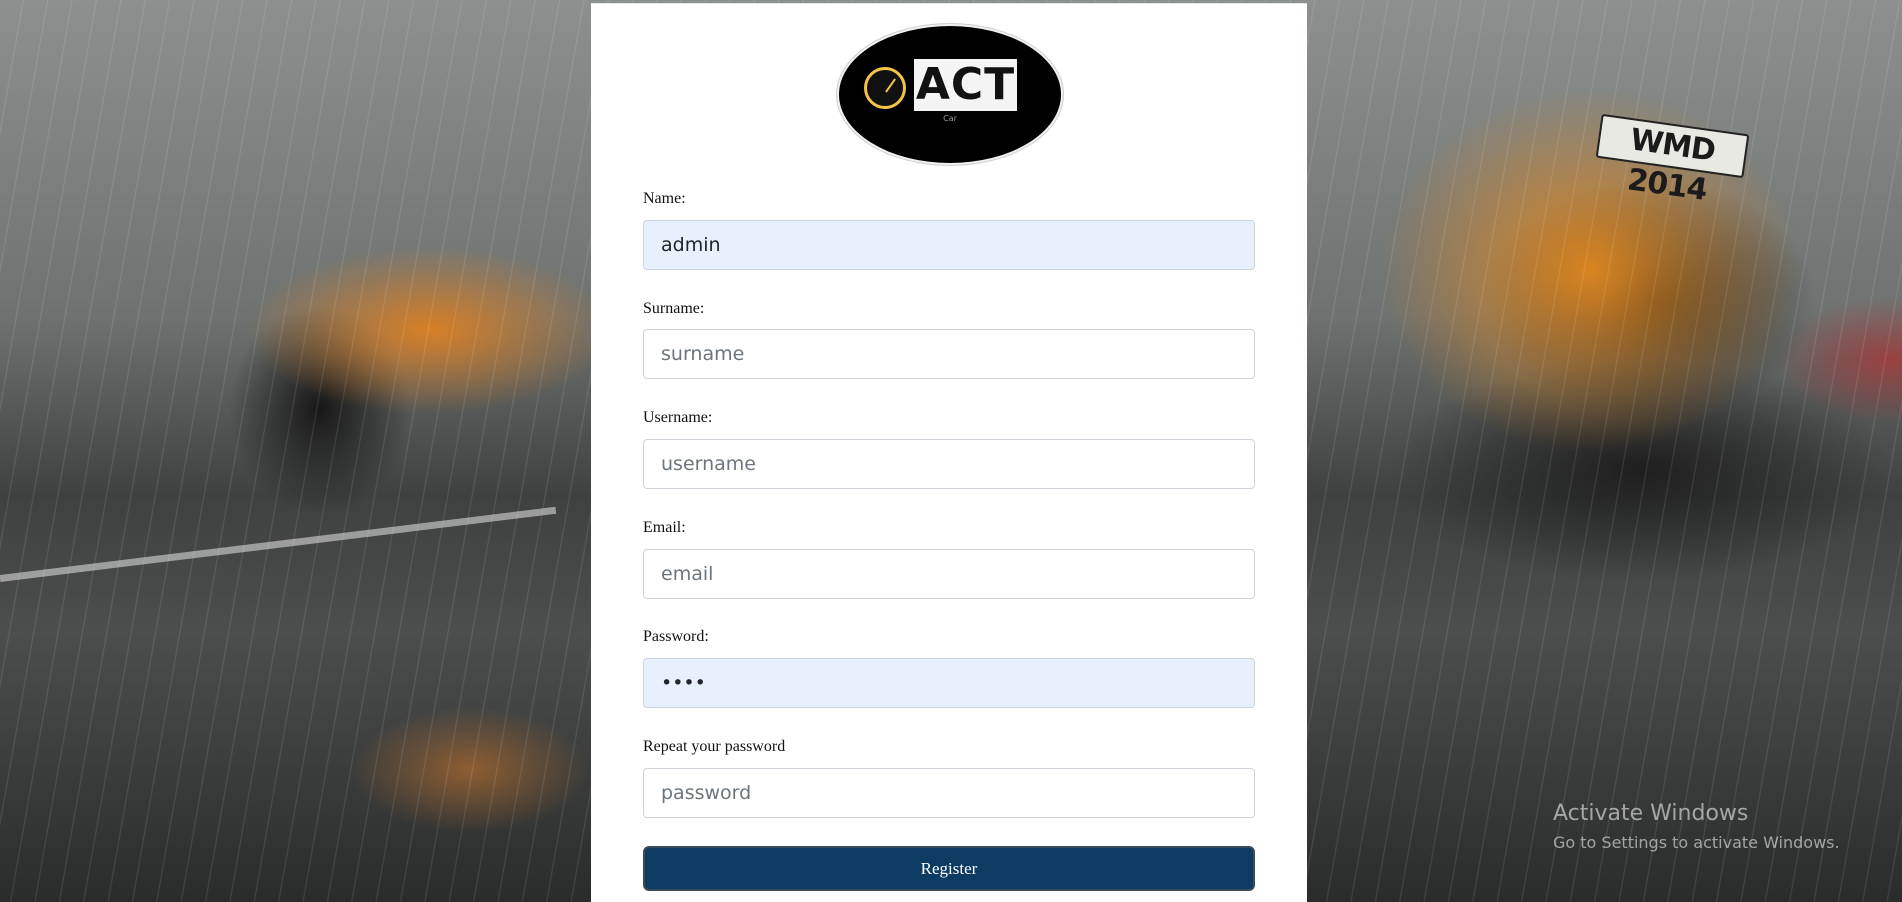 Image resolution: width=1902 pixels, height=902 pixels. I want to click on username-input, so click(949, 464).